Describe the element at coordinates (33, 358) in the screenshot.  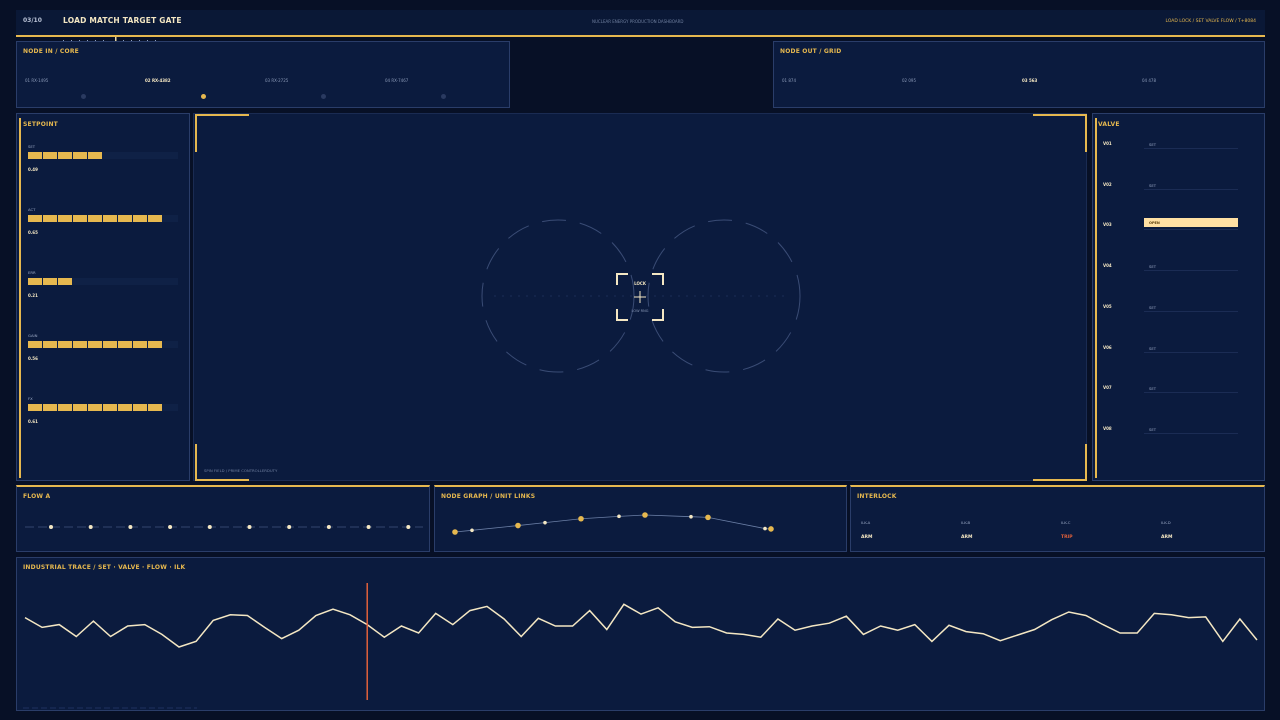
I see `setpoint-row-value: 0.56` at that location.